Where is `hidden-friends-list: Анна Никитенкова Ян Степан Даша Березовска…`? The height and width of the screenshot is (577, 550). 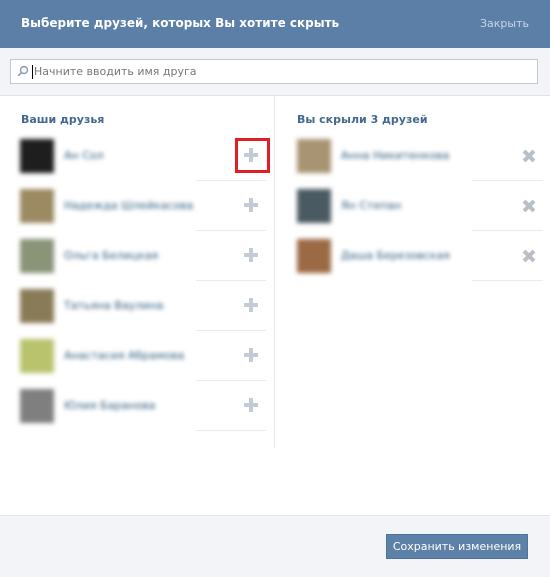 hidden-friends-list: Анна Никитенкова Ян Степан Даша Березовска… is located at coordinates (416, 206).